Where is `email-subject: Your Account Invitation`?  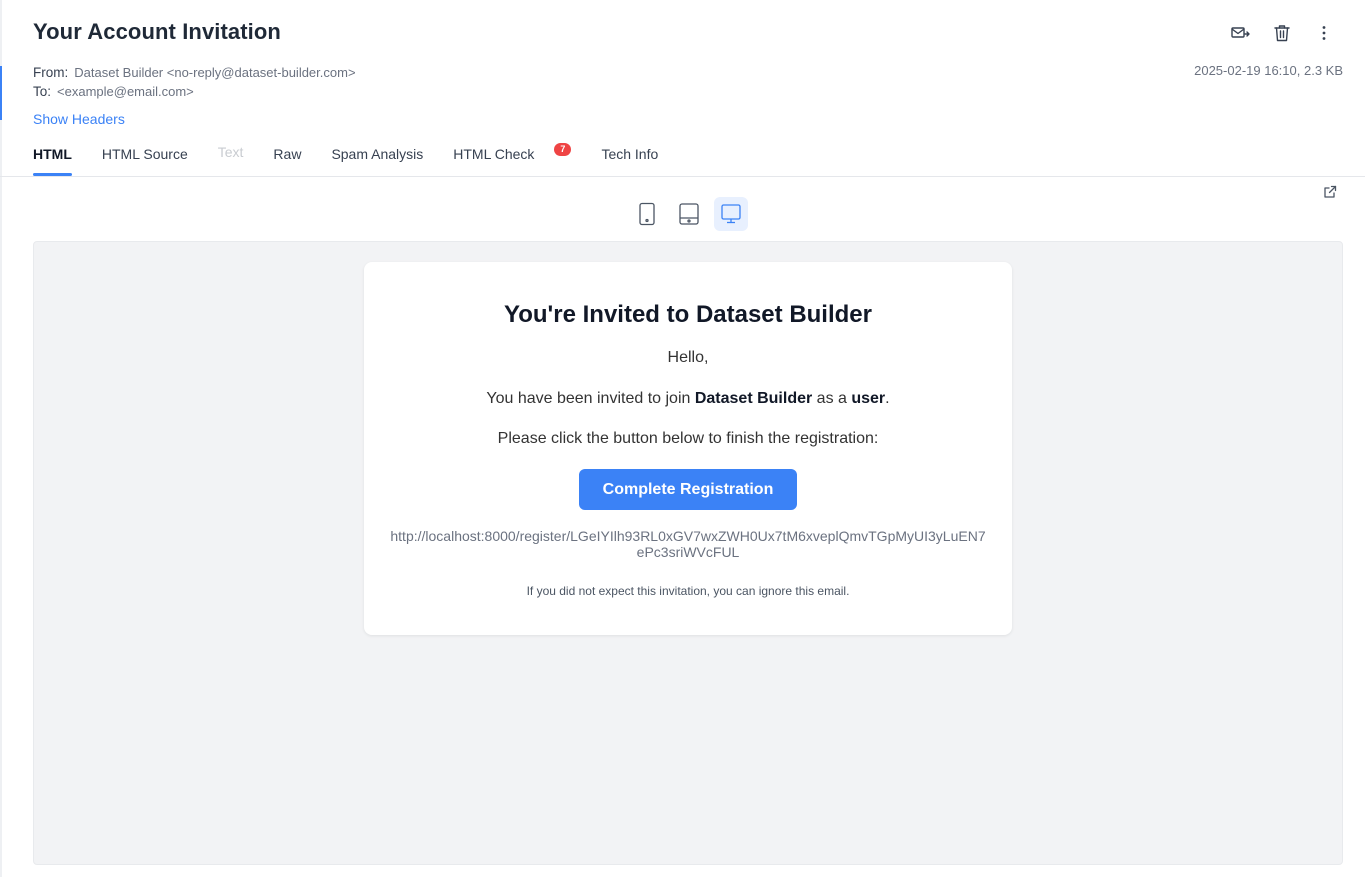
email-subject: Your Account Invitation is located at coordinates (157, 31).